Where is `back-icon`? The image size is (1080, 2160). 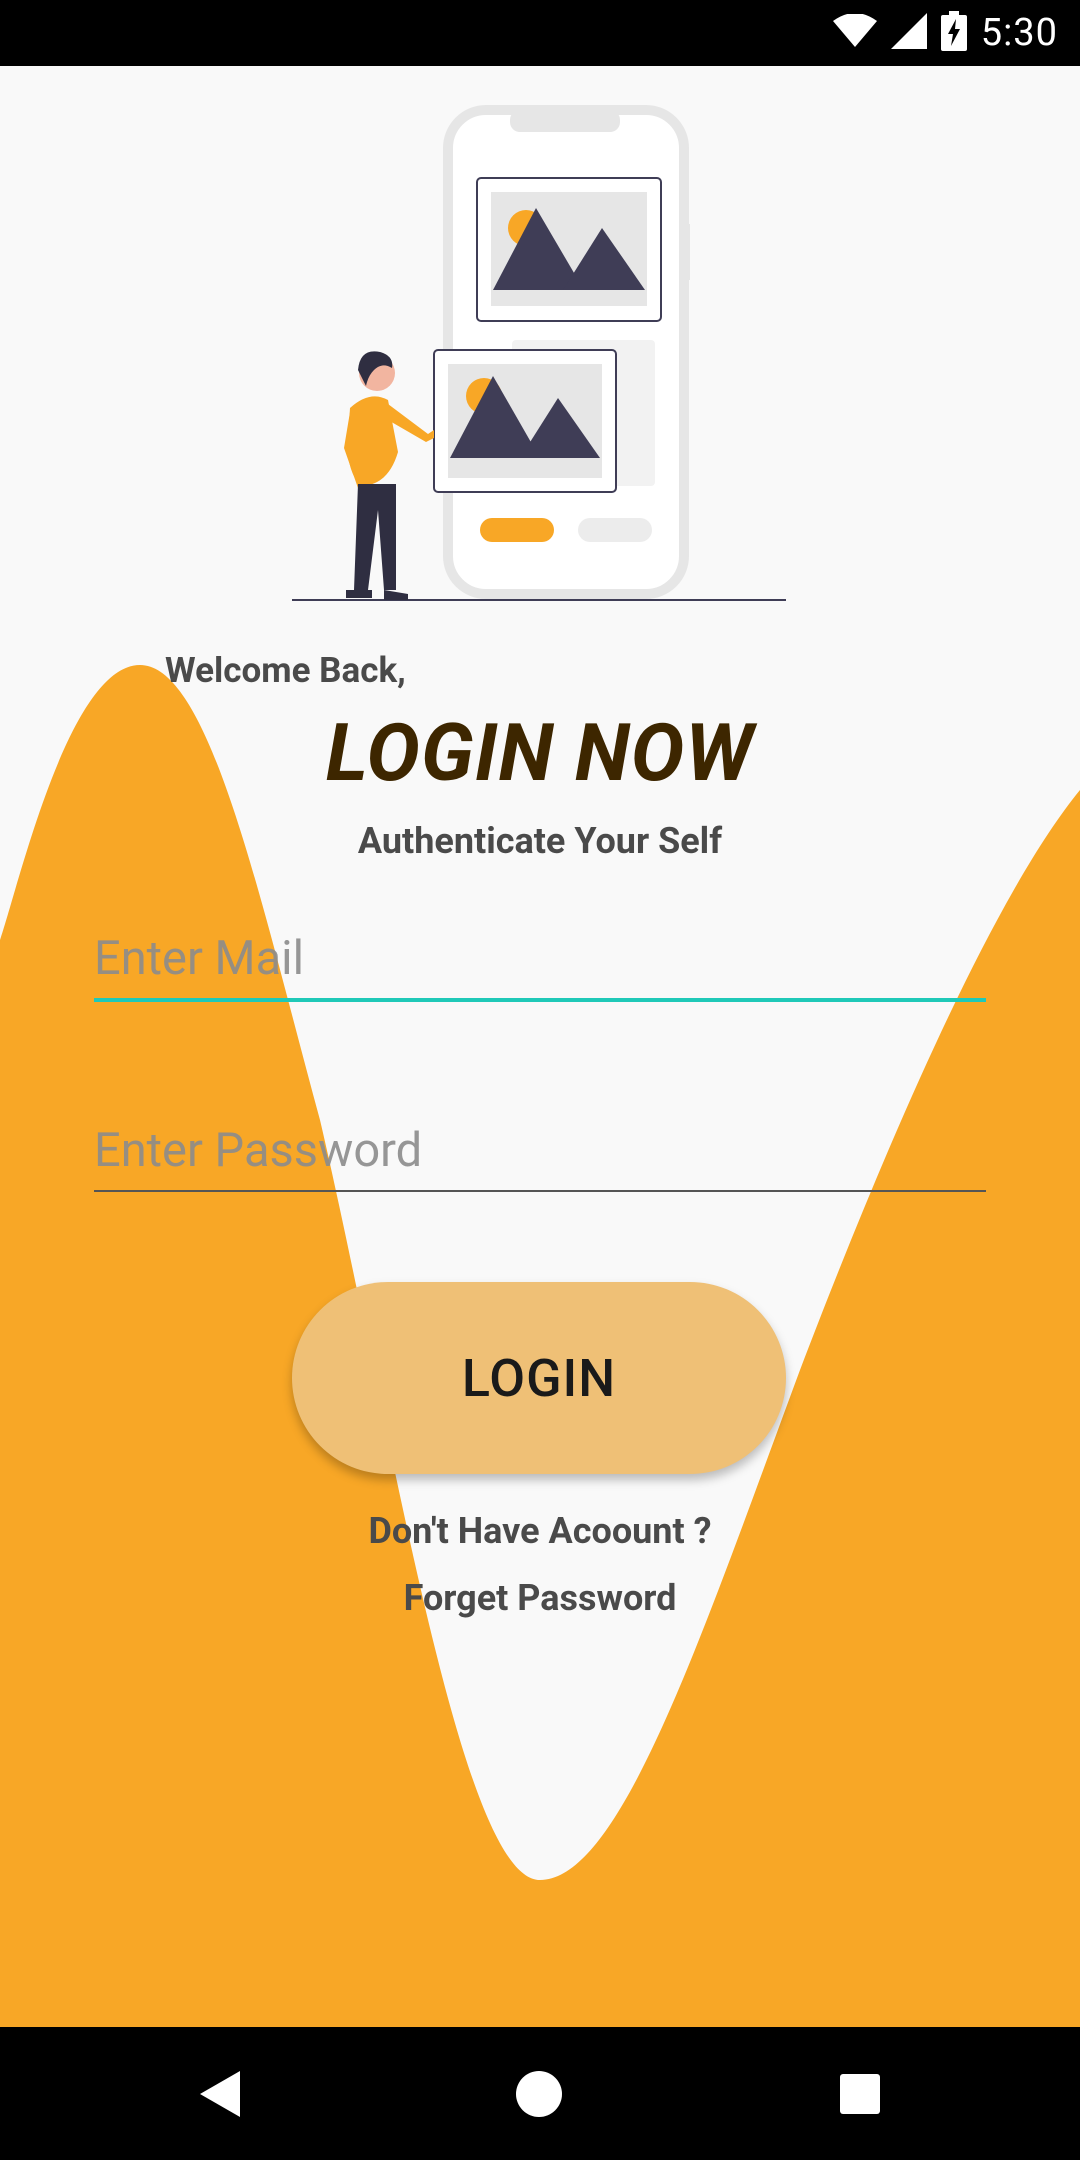 back-icon is located at coordinates (220, 2093).